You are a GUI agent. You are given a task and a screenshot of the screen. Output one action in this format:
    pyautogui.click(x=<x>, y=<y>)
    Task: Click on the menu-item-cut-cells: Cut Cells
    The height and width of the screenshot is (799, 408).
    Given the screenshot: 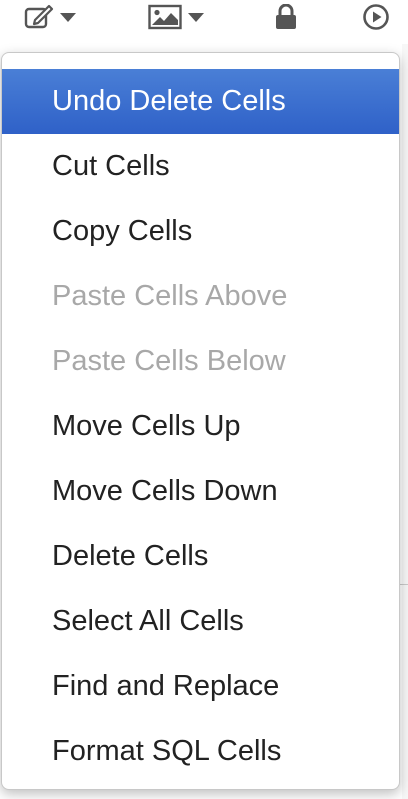 What is the action you would take?
    pyautogui.click(x=200, y=166)
    